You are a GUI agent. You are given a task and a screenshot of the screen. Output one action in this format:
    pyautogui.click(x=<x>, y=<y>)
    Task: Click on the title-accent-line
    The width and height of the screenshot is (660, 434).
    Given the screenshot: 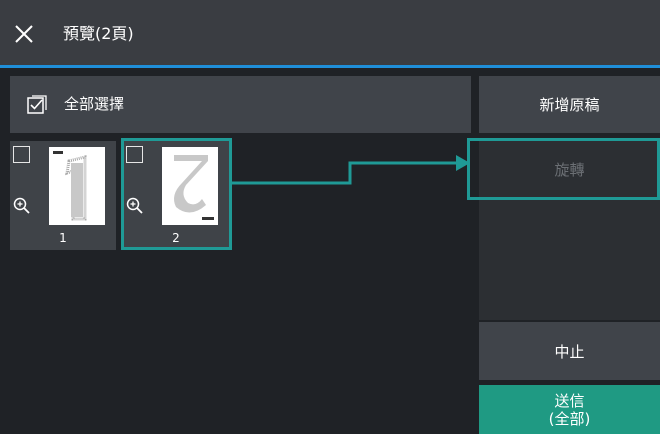 What is the action you would take?
    pyautogui.click(x=330, y=66)
    